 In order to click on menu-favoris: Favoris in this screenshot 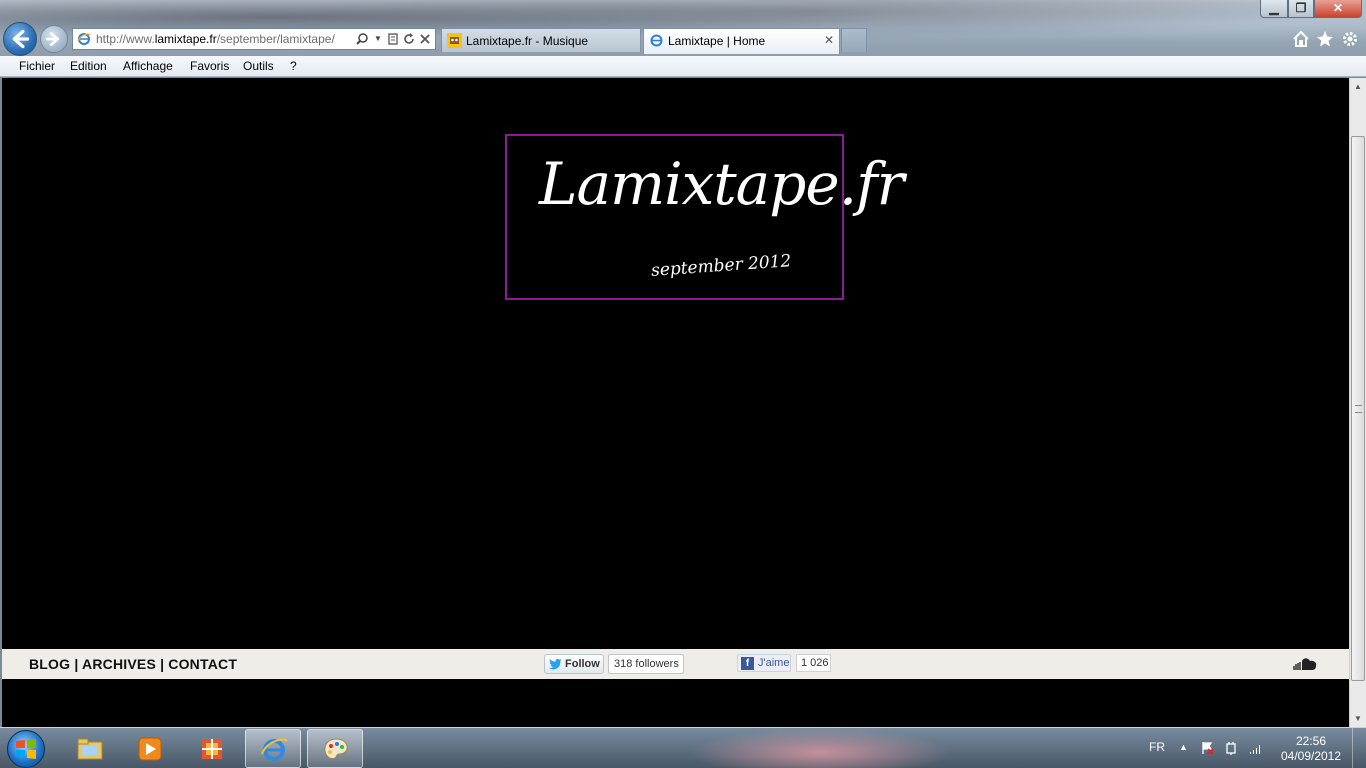, I will do `click(209, 66)`.